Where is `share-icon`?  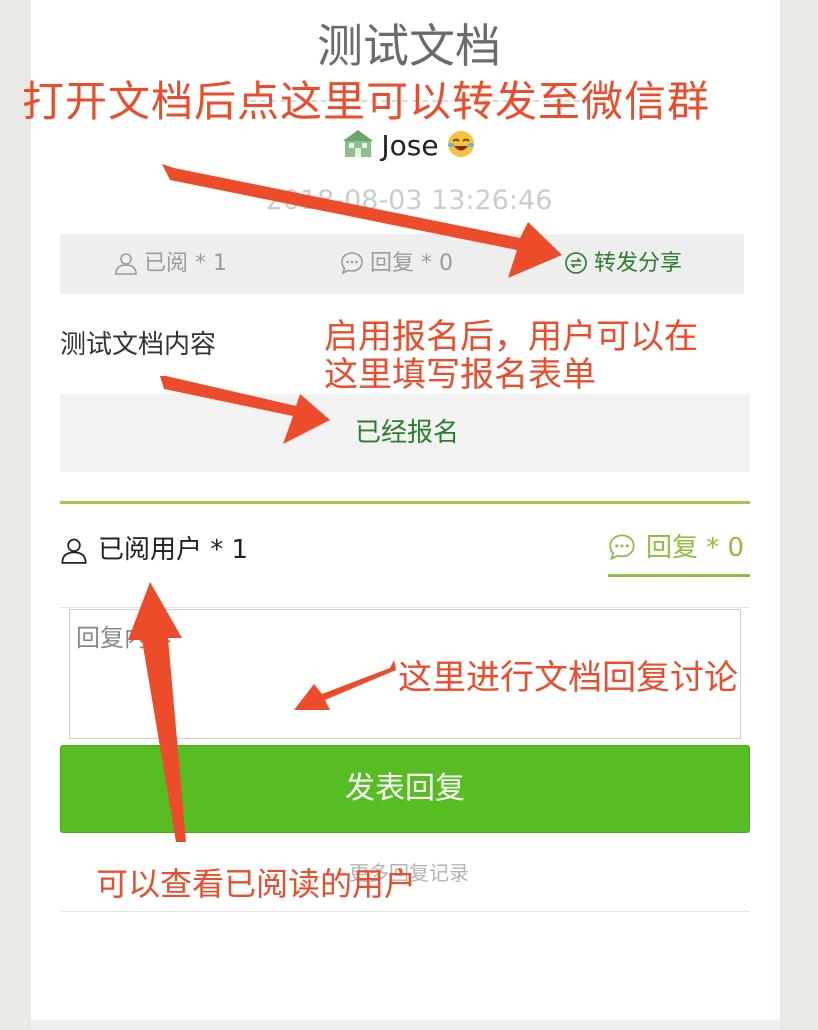
share-icon is located at coordinates (576, 263).